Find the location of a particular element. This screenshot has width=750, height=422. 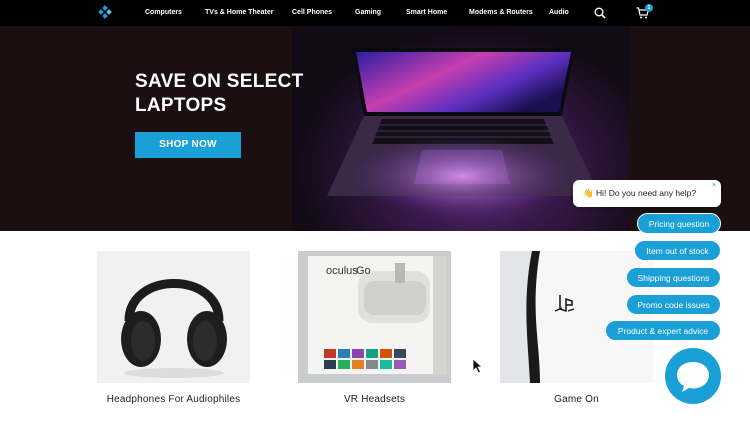

vr-box-model: Go is located at coordinates (363, 271).